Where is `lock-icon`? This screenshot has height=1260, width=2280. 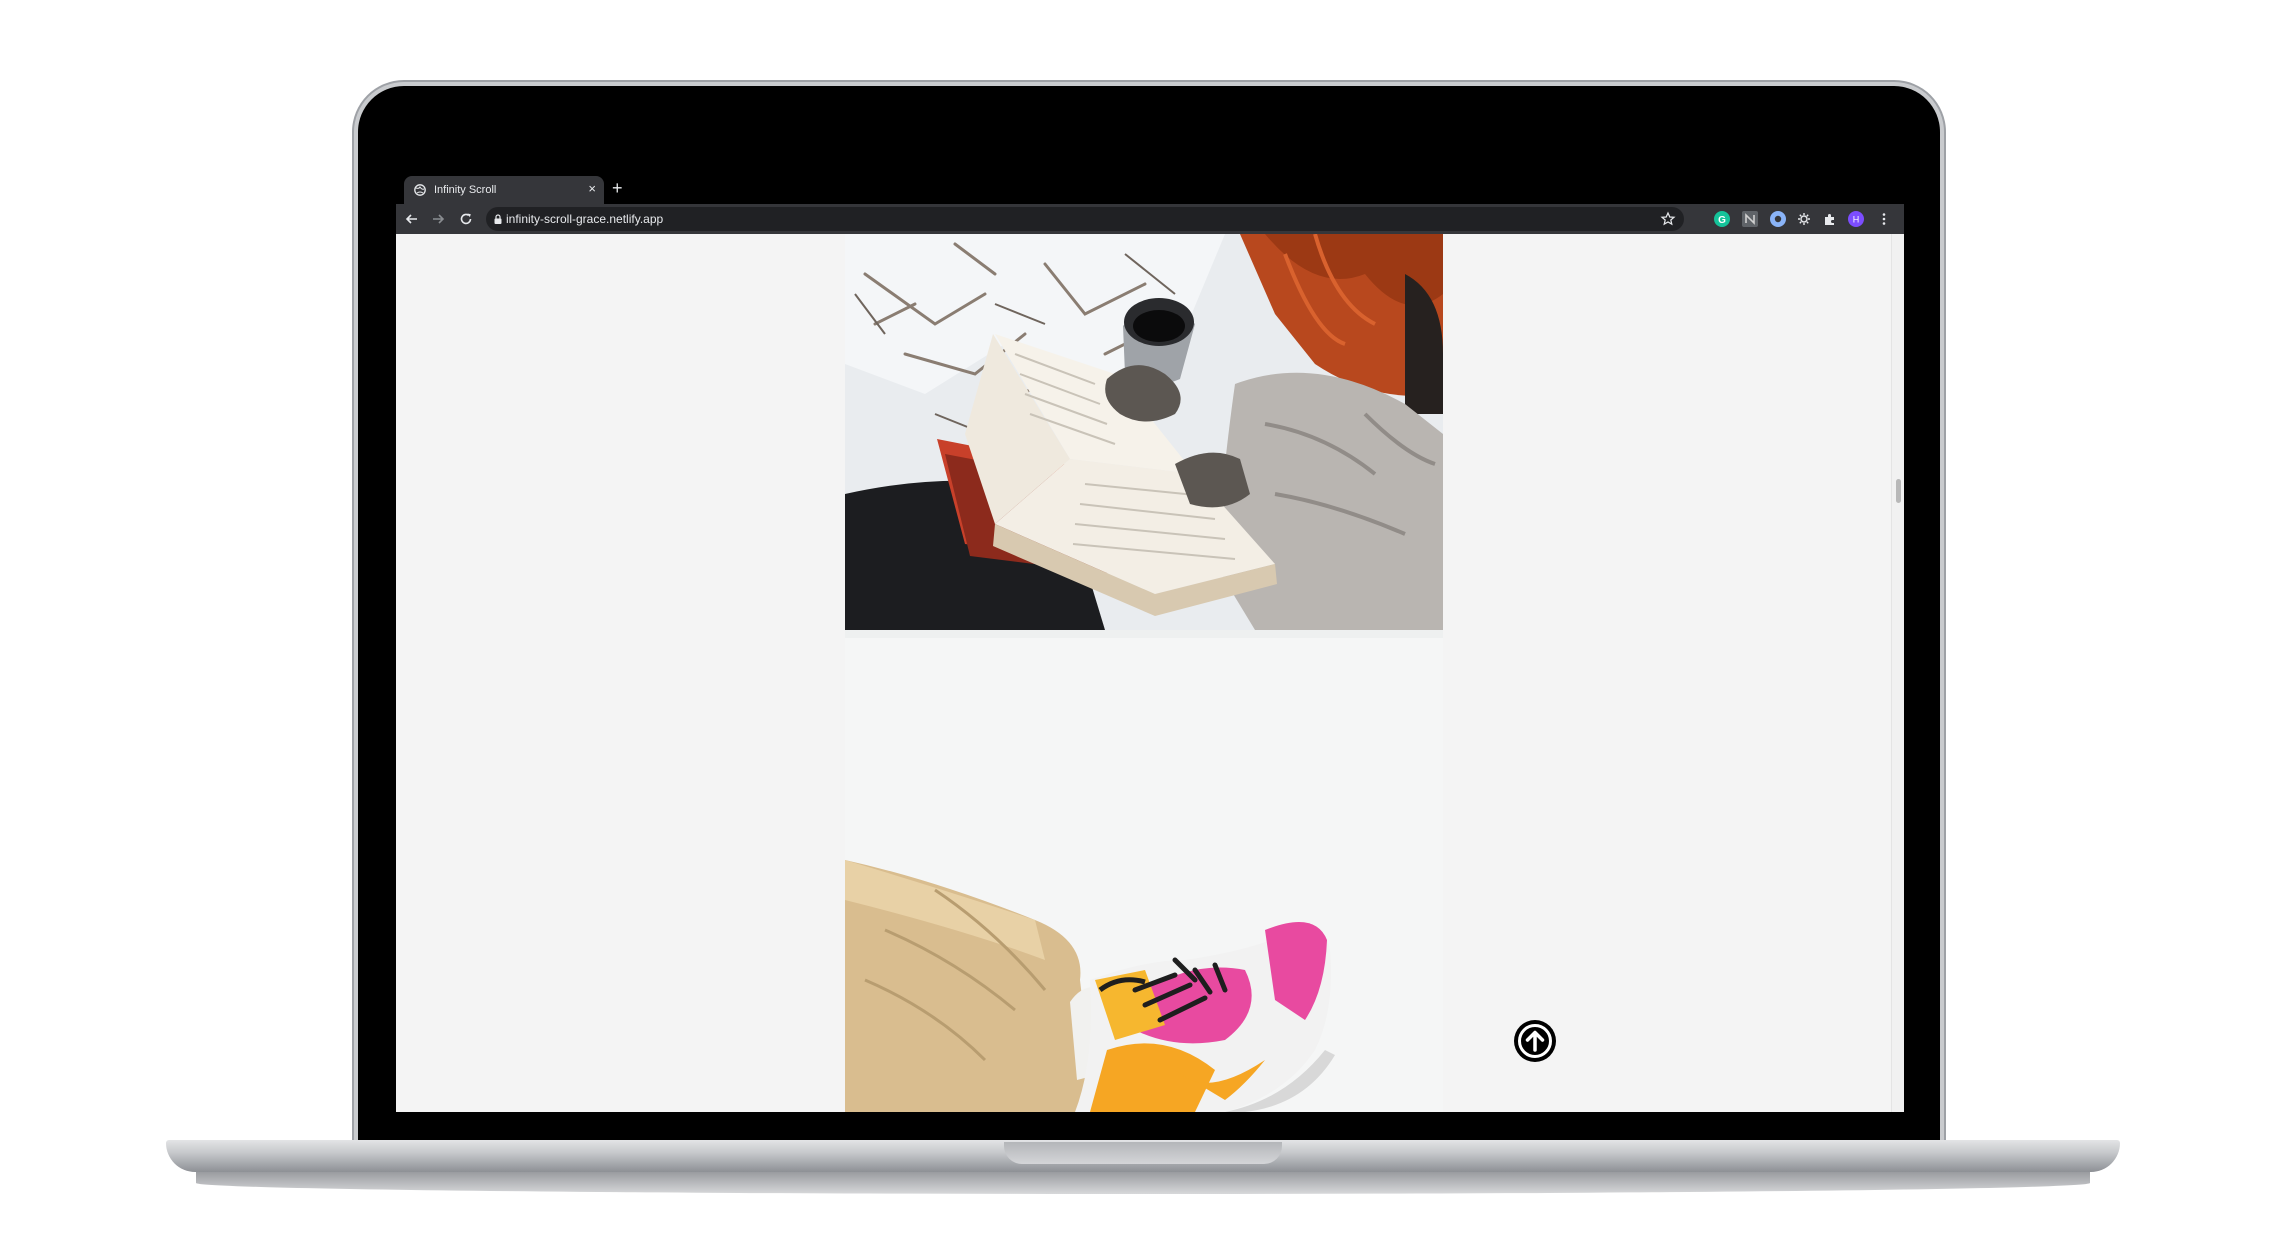 lock-icon is located at coordinates (498, 219).